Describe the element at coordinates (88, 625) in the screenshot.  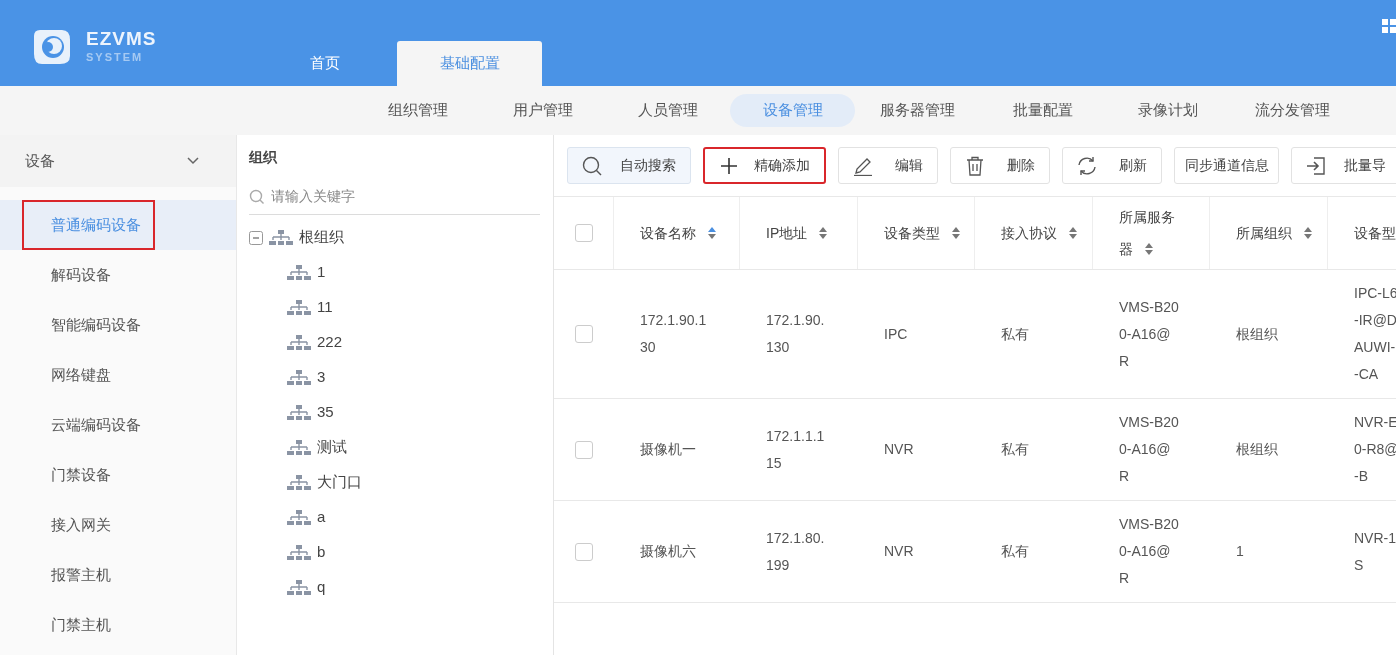
I see `sidebar-item: 门禁主机` at that location.